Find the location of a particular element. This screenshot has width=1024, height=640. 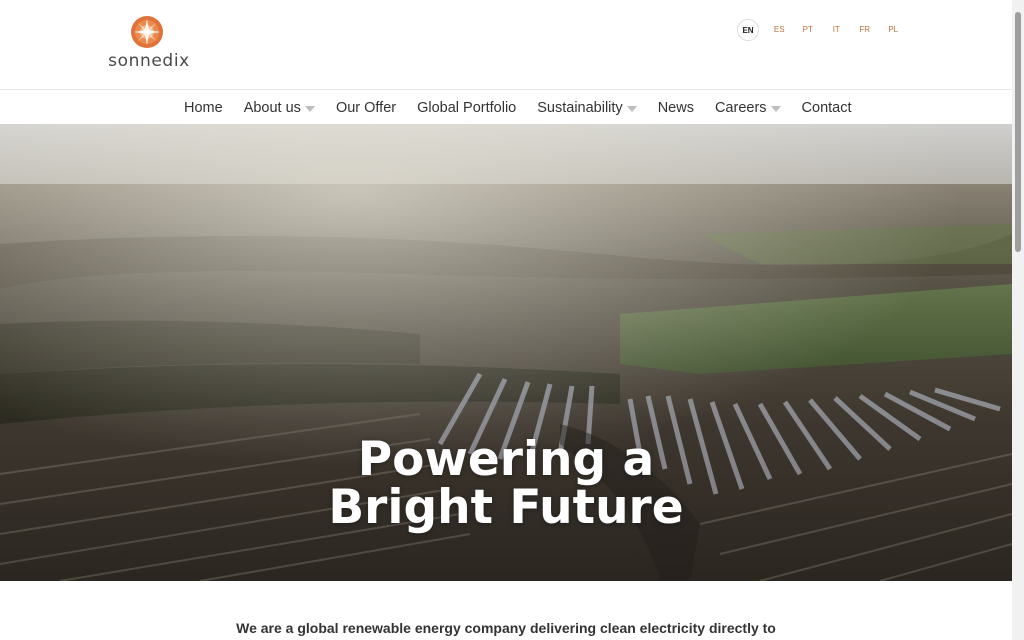

nav-about-us: About us is located at coordinates (279, 108).